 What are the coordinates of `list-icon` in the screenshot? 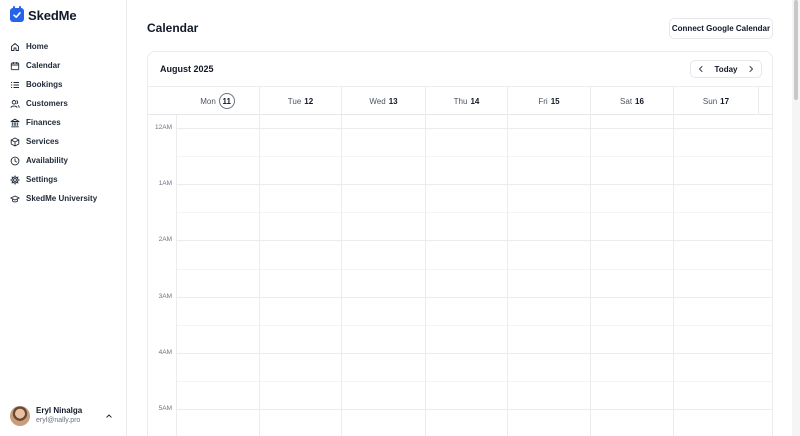 It's located at (15, 84).